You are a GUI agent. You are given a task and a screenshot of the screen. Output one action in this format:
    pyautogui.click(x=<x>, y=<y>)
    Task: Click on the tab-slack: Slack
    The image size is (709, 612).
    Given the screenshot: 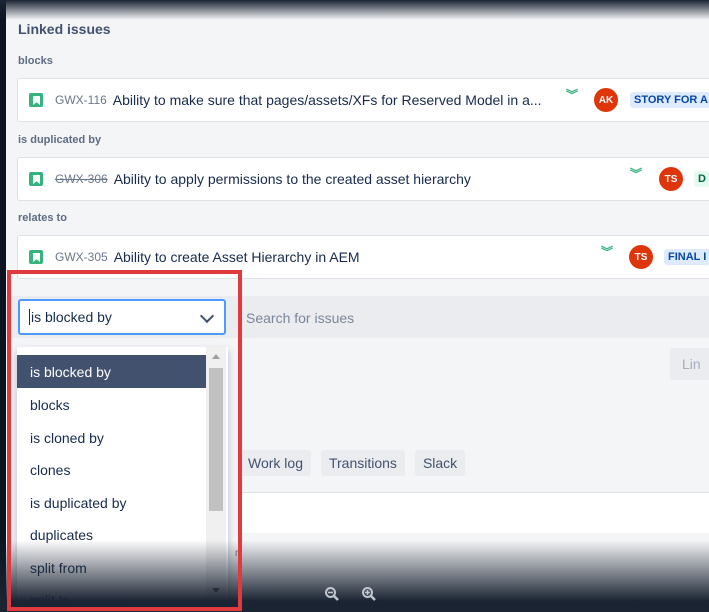 What is the action you would take?
    pyautogui.click(x=440, y=463)
    